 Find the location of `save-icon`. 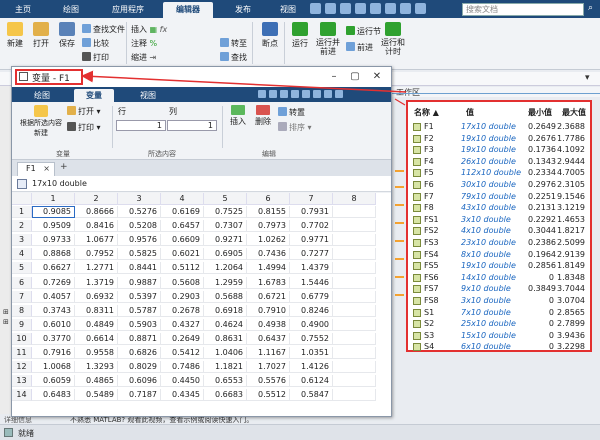

save-icon is located at coordinates (315, 8).